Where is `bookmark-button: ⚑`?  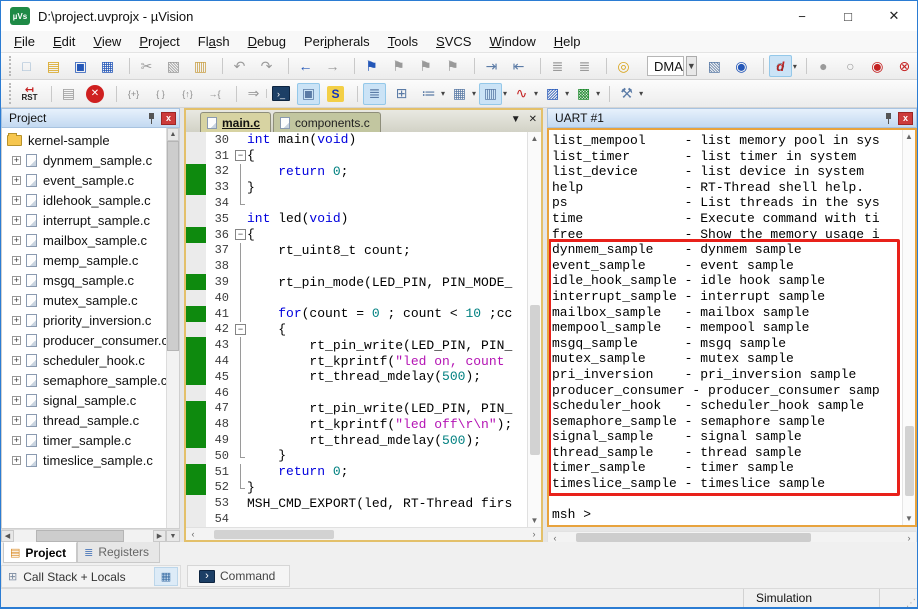
bookmark-button: ⚑ is located at coordinates (368, 66).